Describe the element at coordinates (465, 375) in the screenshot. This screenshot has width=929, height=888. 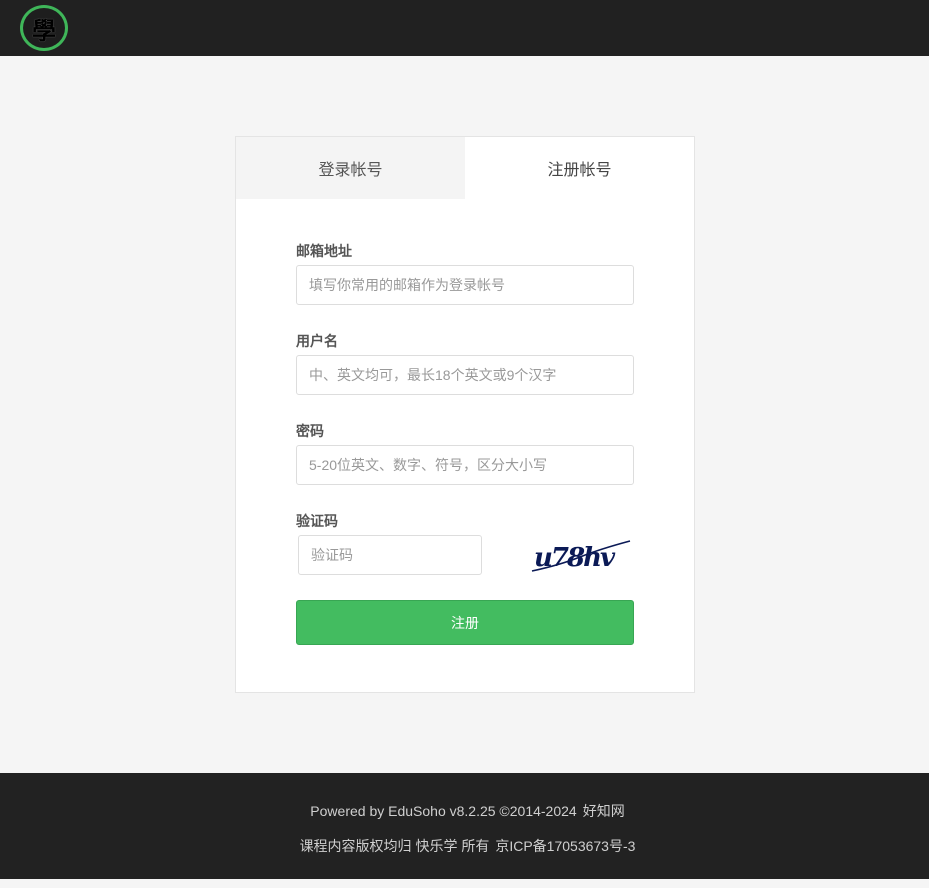
I see `username-field` at that location.